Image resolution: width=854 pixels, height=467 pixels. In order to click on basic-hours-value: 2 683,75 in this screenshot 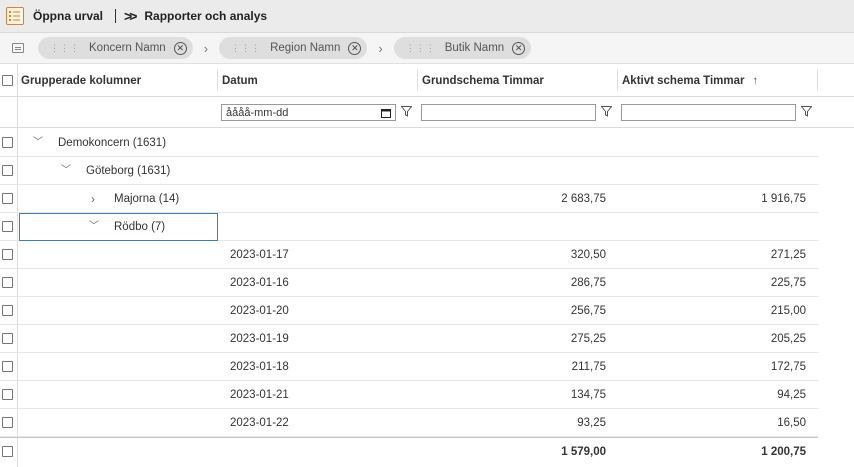, I will do `click(583, 199)`.